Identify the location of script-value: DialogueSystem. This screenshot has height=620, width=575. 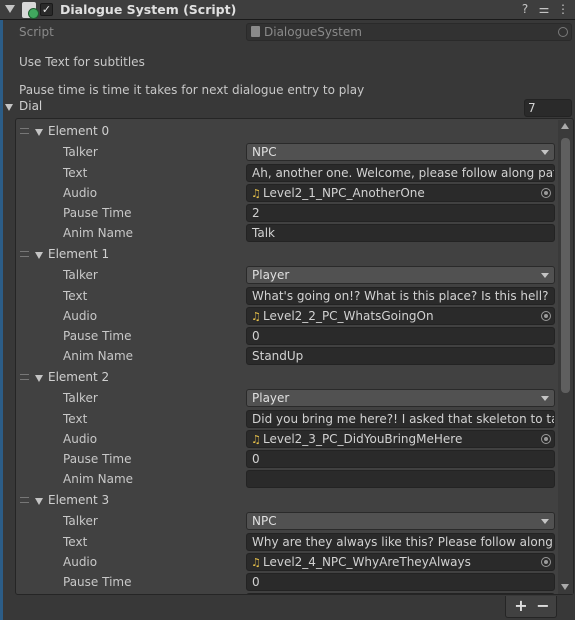
(313, 32).